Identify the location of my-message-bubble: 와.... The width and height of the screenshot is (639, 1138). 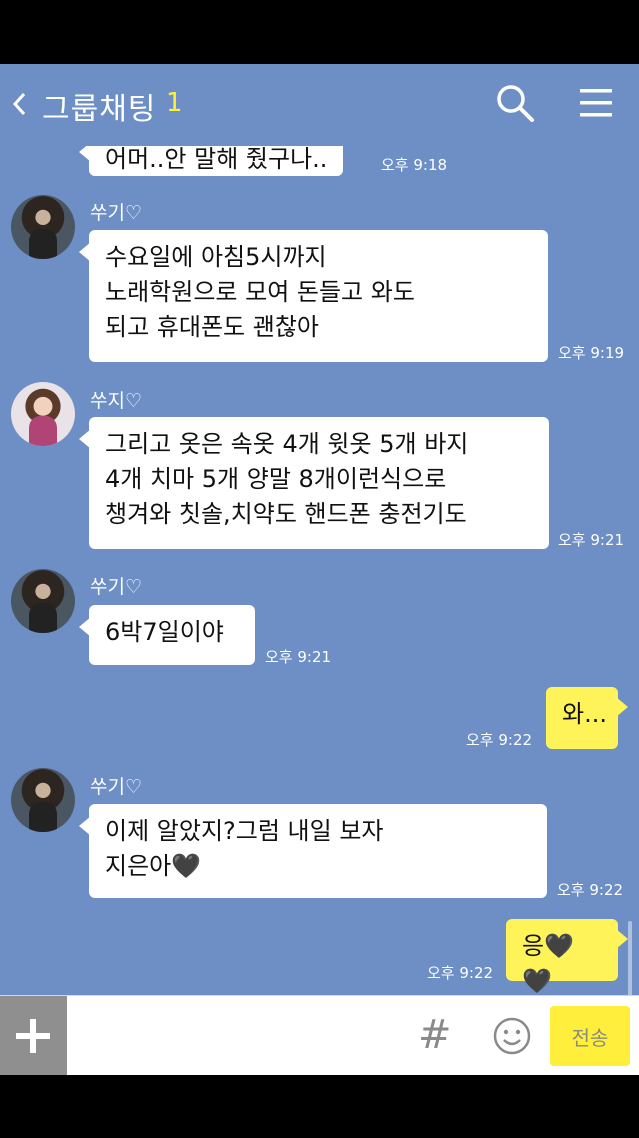
(587, 718).